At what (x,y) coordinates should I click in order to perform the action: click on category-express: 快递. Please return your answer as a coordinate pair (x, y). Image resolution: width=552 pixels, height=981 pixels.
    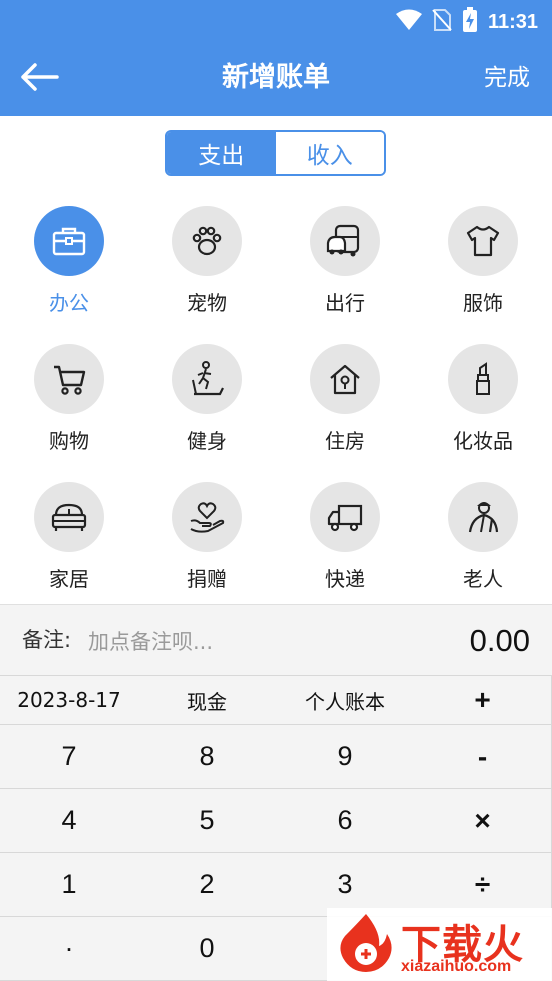
    Looking at the image, I should click on (345, 545).